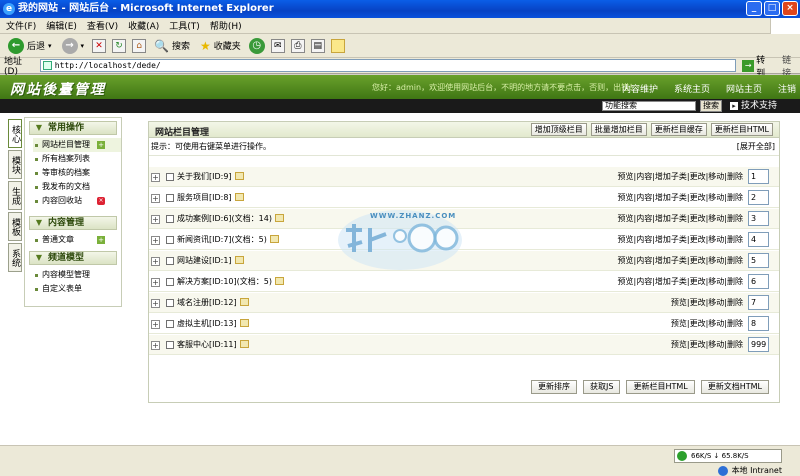 This screenshot has height=476, width=800. What do you see at coordinates (758, 197) in the screenshot?
I see `sort-order-input: 2` at bounding box center [758, 197].